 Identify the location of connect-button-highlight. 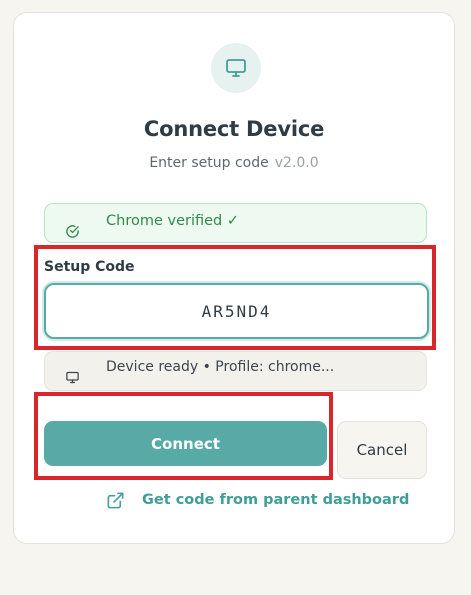
(183, 436).